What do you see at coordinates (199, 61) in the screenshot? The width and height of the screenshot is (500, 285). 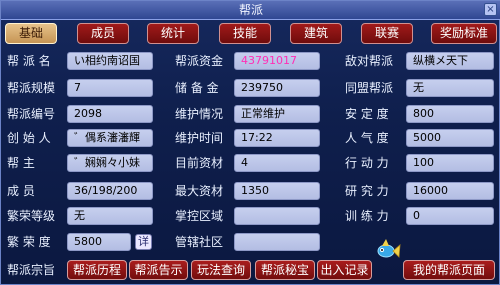 I see `label-guild-funds: 帮派资金` at bounding box center [199, 61].